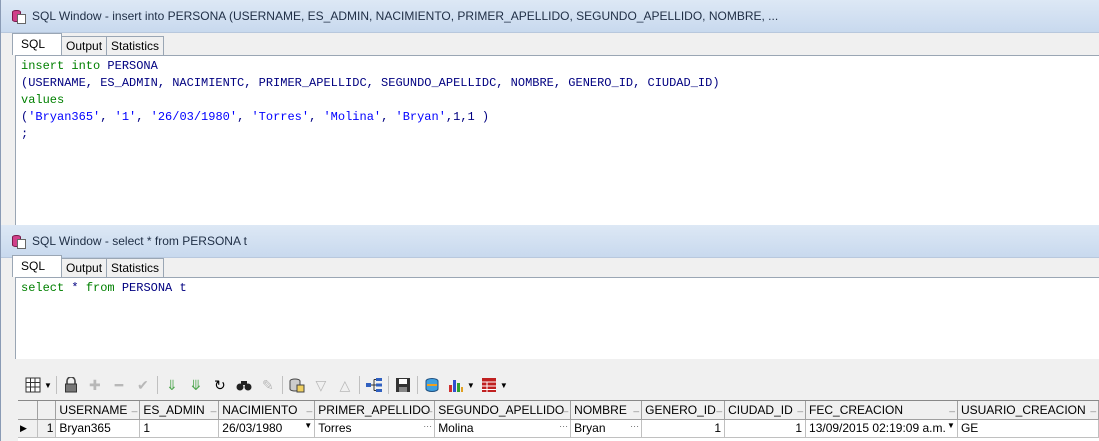 The width and height of the screenshot is (1099, 441). Describe the element at coordinates (33, 385) in the screenshot. I see `grid-icon` at that location.